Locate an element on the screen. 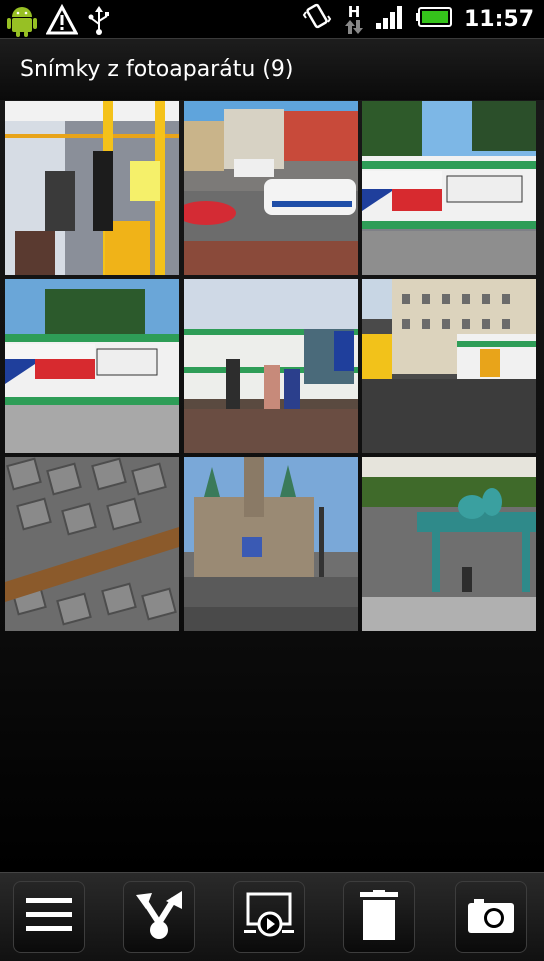 The width and height of the screenshot is (544, 961). clock: 11:57 is located at coordinates (498, 19).